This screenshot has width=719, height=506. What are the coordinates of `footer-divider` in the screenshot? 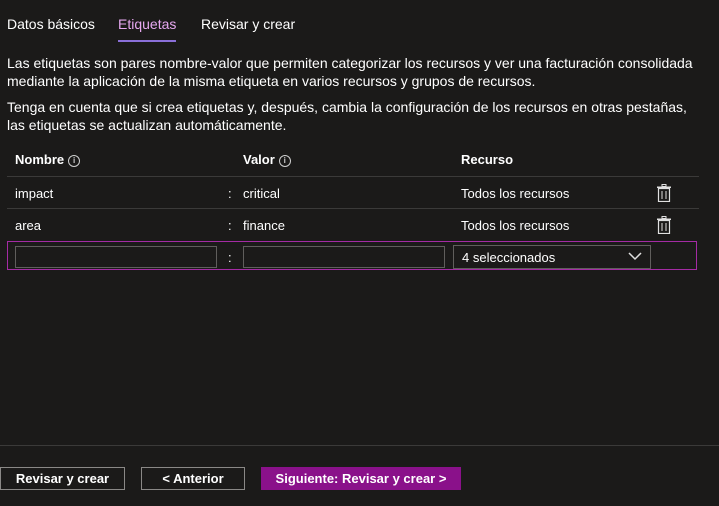 It's located at (359, 445).